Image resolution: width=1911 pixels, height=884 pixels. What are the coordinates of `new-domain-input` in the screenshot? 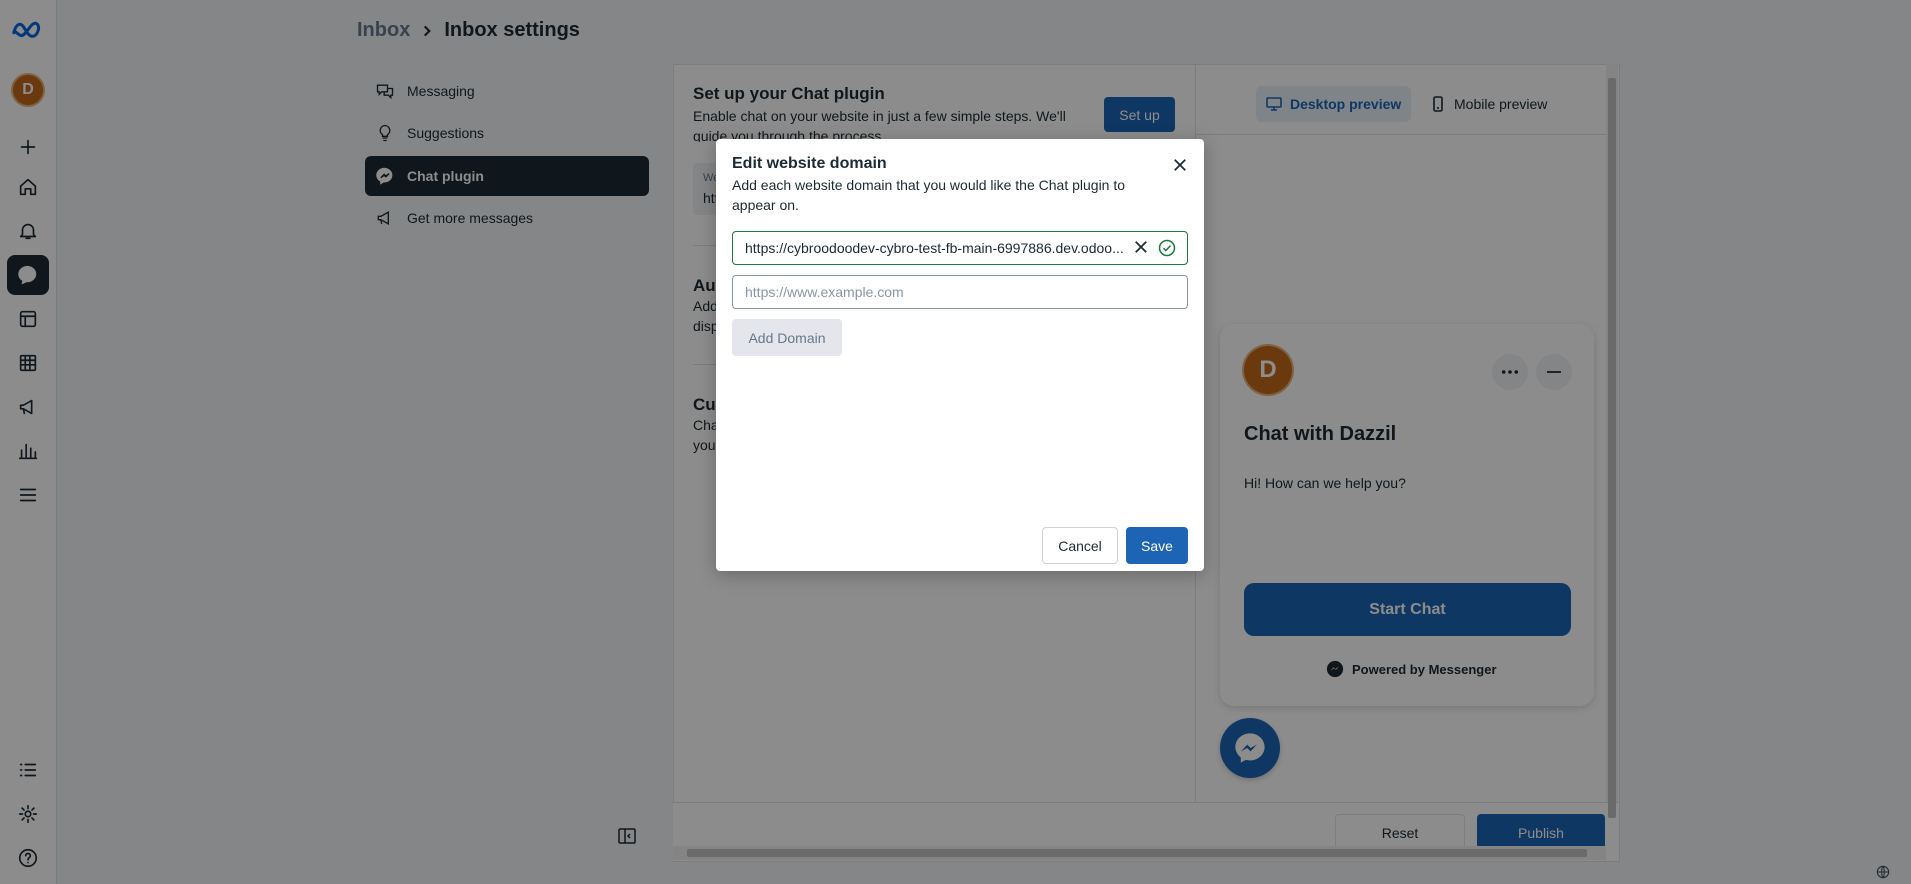 It's located at (960, 292).